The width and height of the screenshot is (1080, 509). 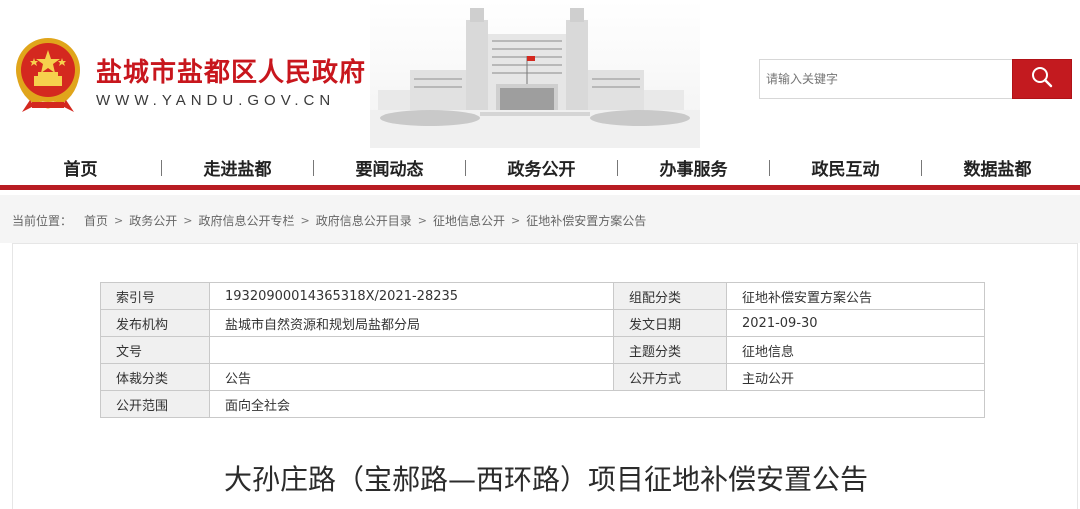 I want to click on table-row: 文号 主题分类 征地信息, so click(x=542, y=350).